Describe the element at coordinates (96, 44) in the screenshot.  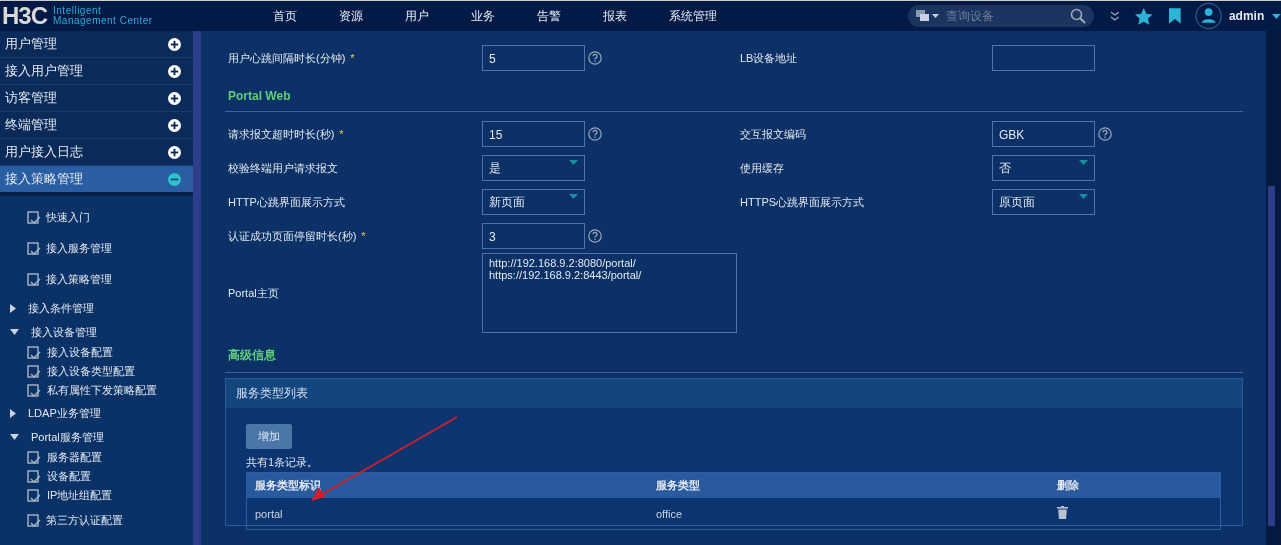
I see `sidebar-menu: 用户管理` at that location.